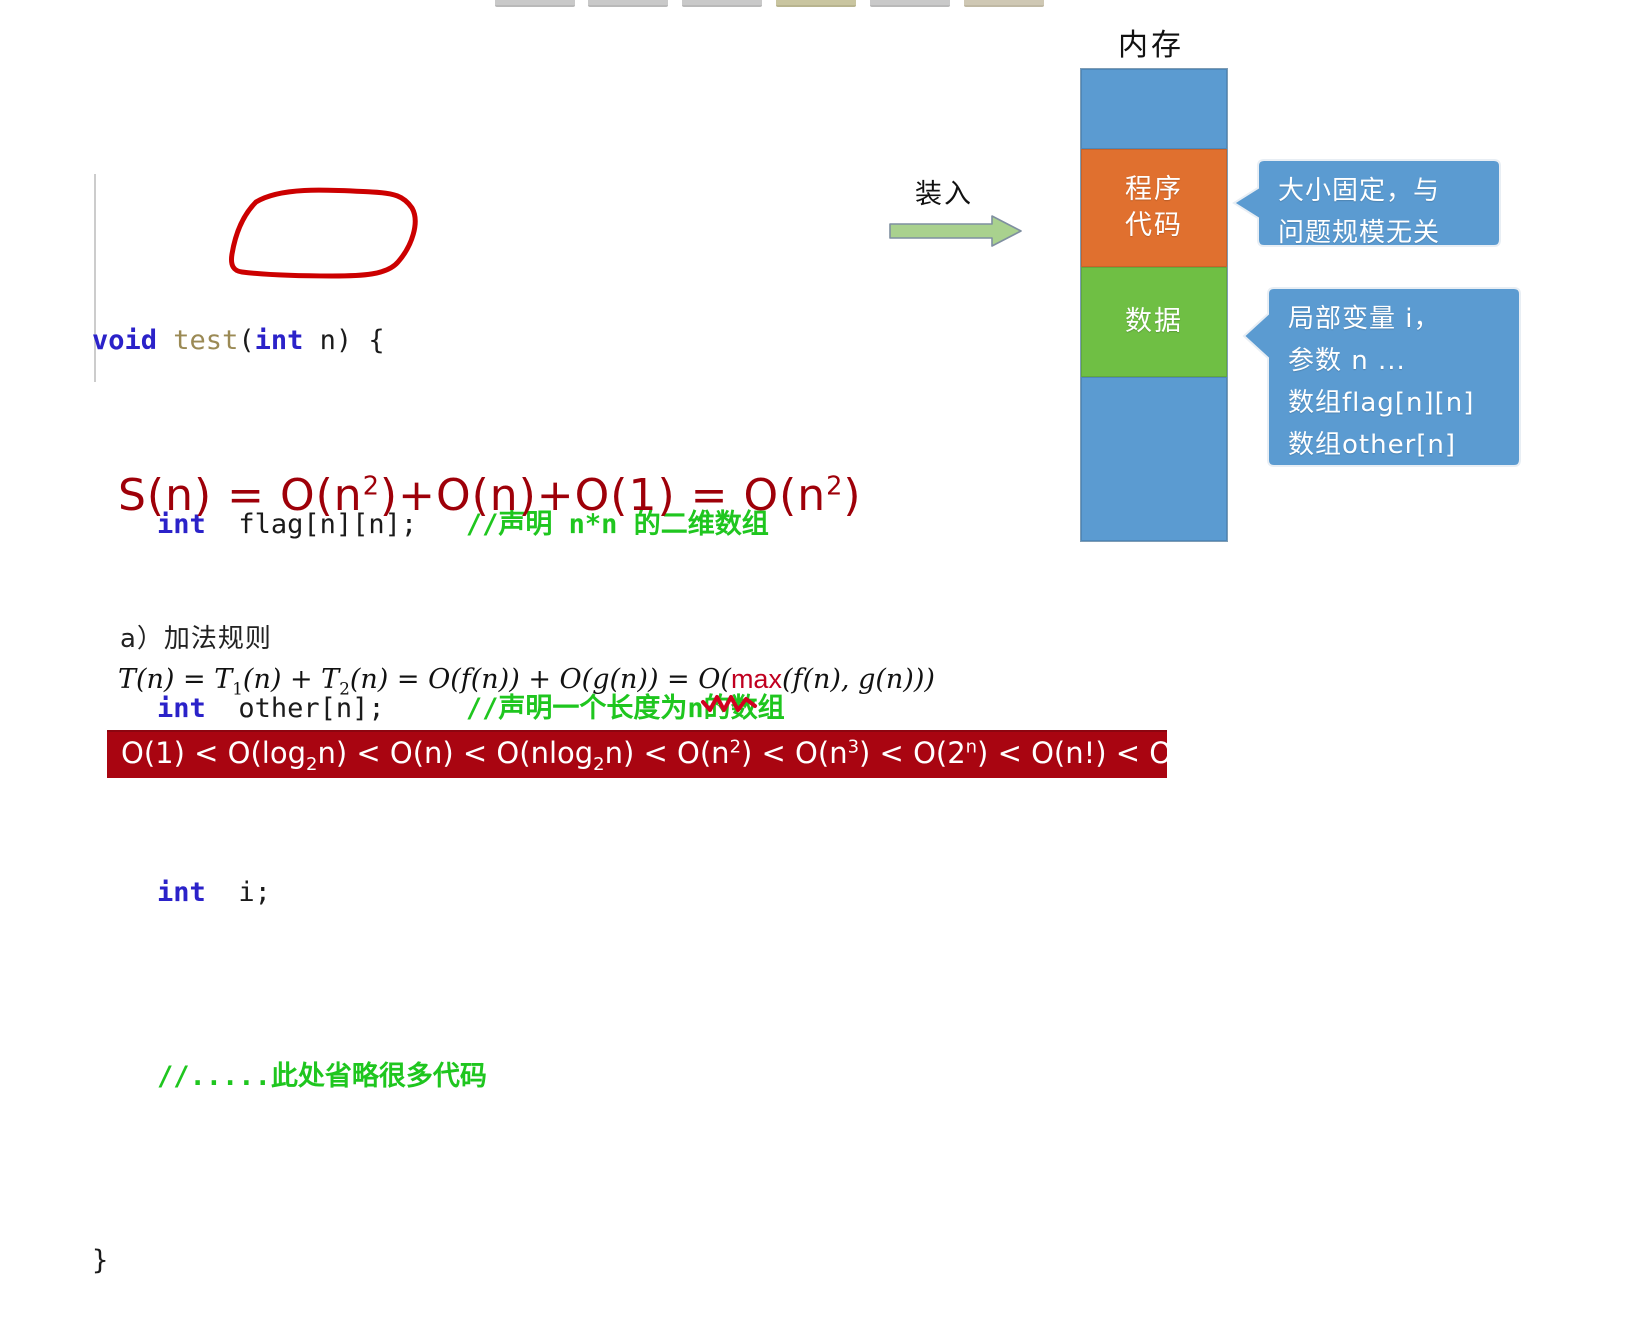 The height and width of the screenshot is (1330, 1632). I want to click on comment-omitted: //.....此处省略很多代码, so click(322, 1076).